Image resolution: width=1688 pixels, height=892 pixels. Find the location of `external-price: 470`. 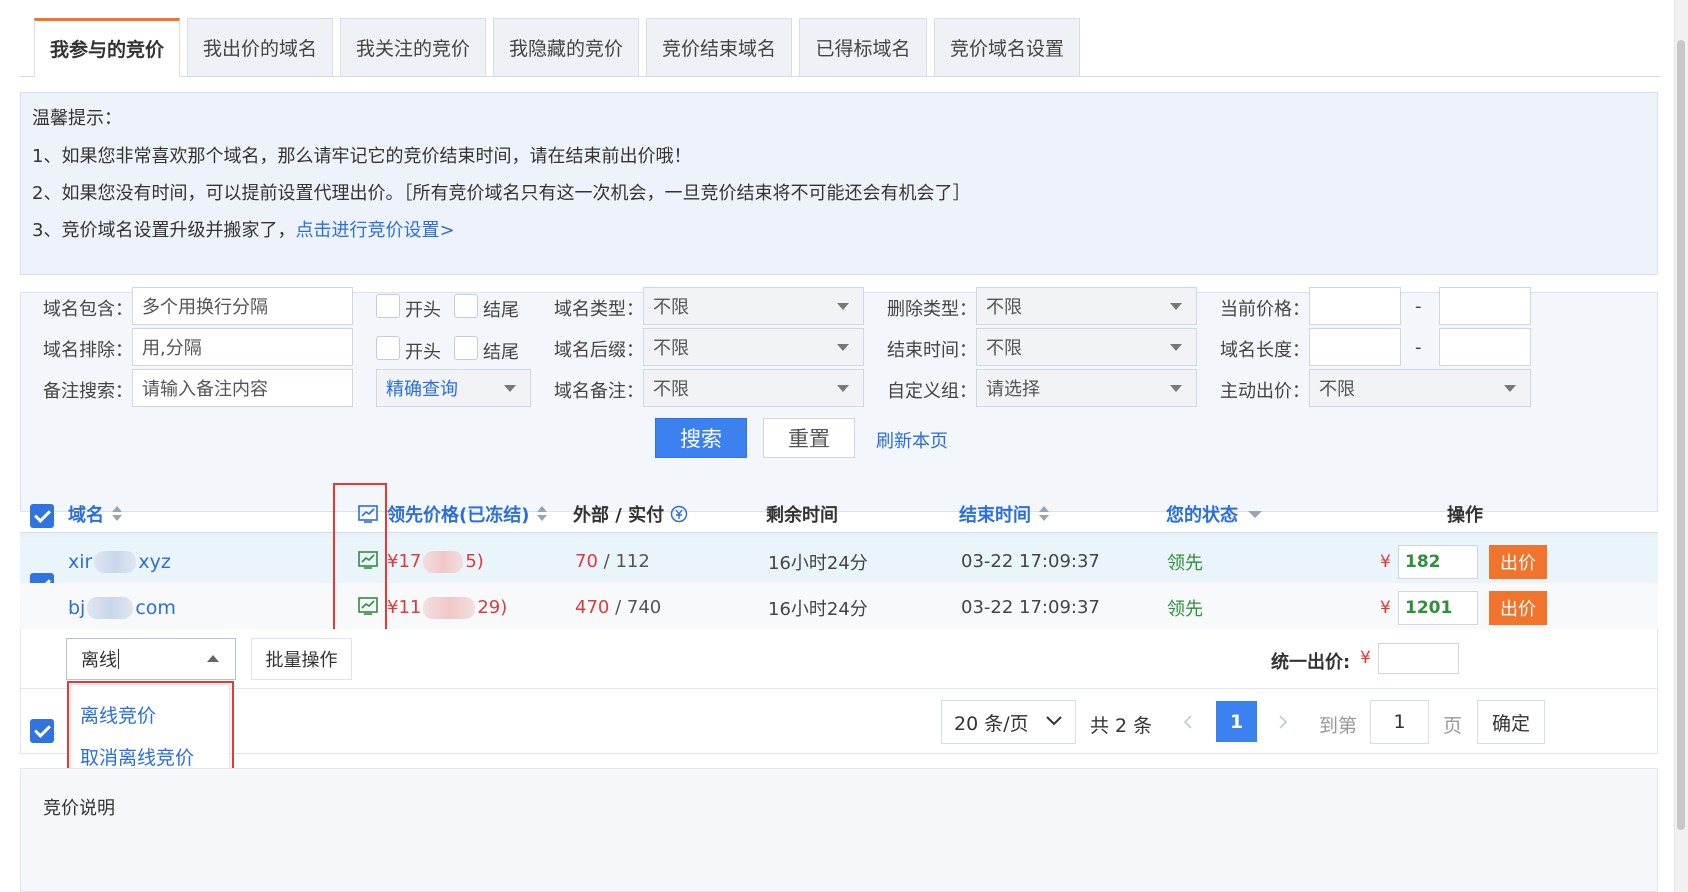

external-price: 470 is located at coordinates (592, 607).